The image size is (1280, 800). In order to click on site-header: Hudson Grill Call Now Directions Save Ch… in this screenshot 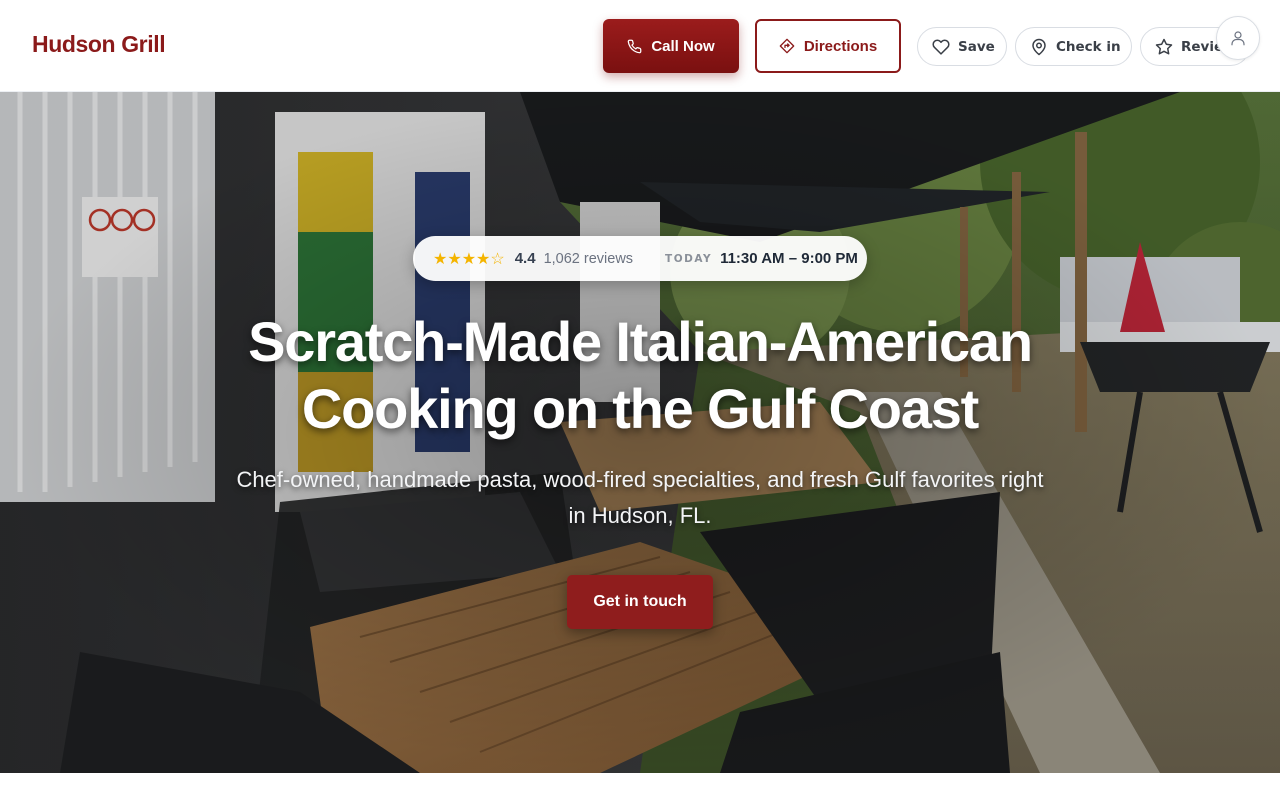, I will do `click(640, 46)`.